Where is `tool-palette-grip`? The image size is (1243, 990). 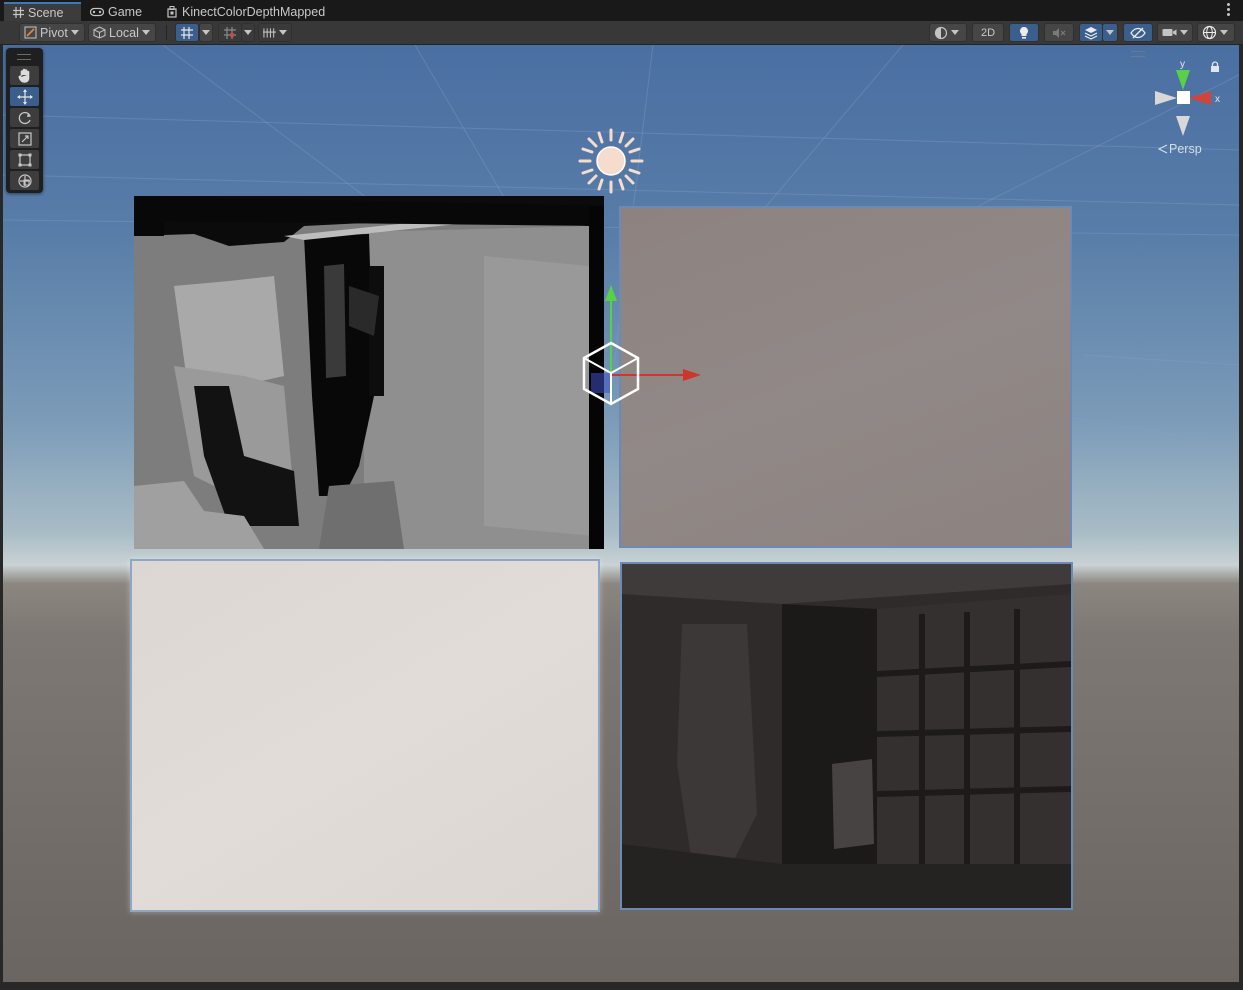 tool-palette-grip is located at coordinates (24, 57).